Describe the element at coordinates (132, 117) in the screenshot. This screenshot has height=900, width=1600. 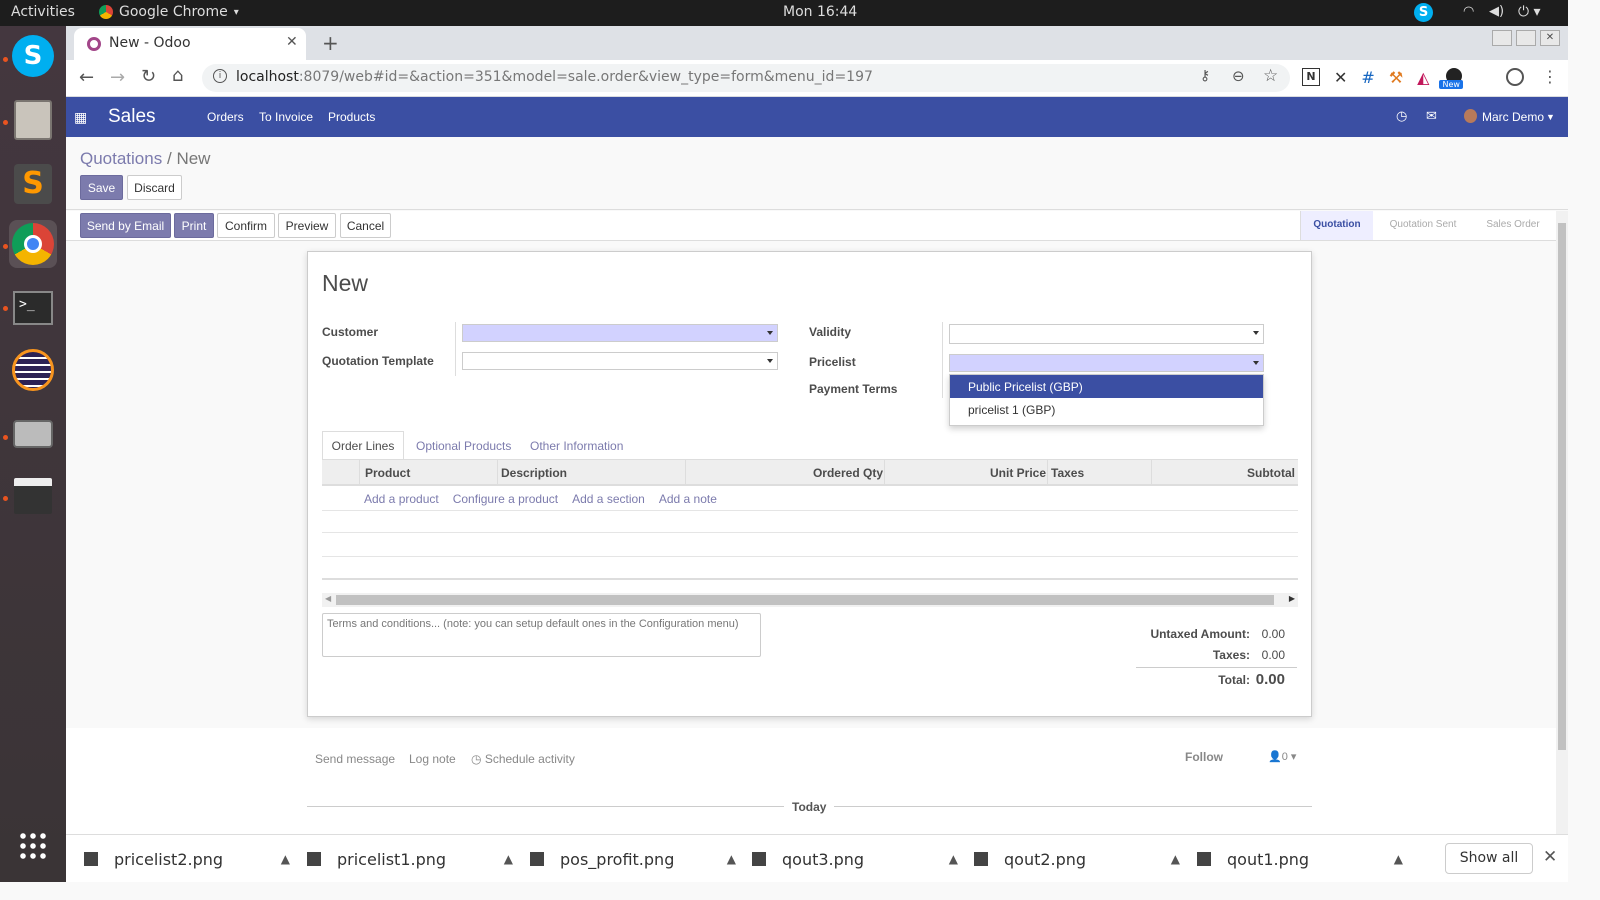
I see `app-name: Sales` at that location.